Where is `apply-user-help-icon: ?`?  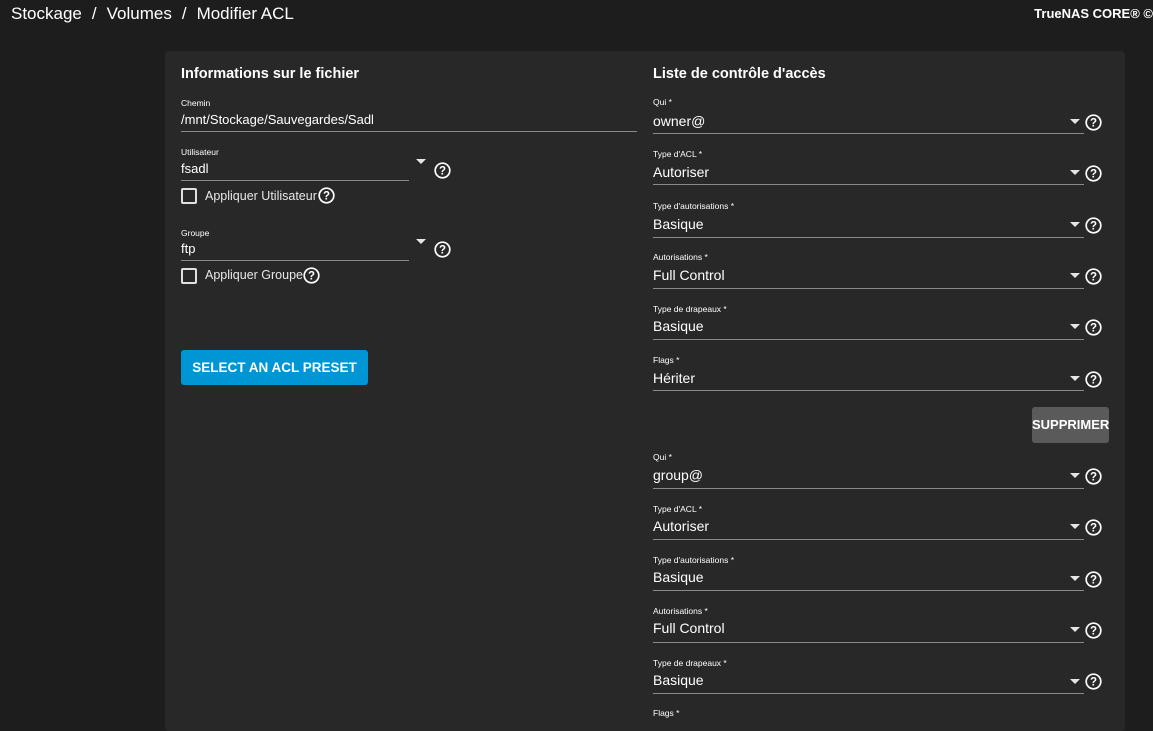
apply-user-help-icon: ? is located at coordinates (326, 195).